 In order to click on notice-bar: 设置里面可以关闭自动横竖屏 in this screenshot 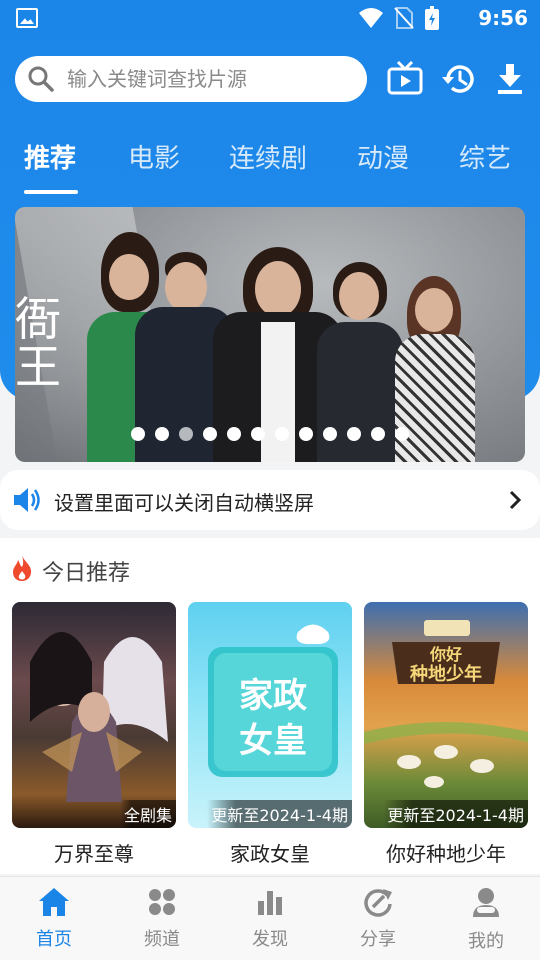, I will do `click(270, 500)`.